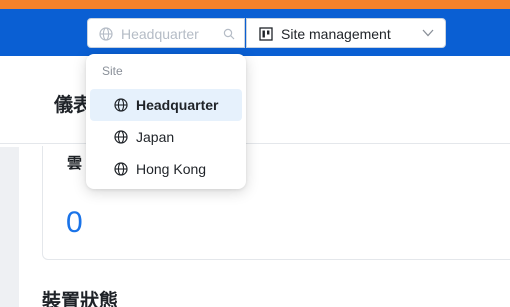 Image resolution: width=510 pixels, height=307 pixels. What do you see at coordinates (336, 34) in the screenshot?
I see `module-selector-label: Site management` at bounding box center [336, 34].